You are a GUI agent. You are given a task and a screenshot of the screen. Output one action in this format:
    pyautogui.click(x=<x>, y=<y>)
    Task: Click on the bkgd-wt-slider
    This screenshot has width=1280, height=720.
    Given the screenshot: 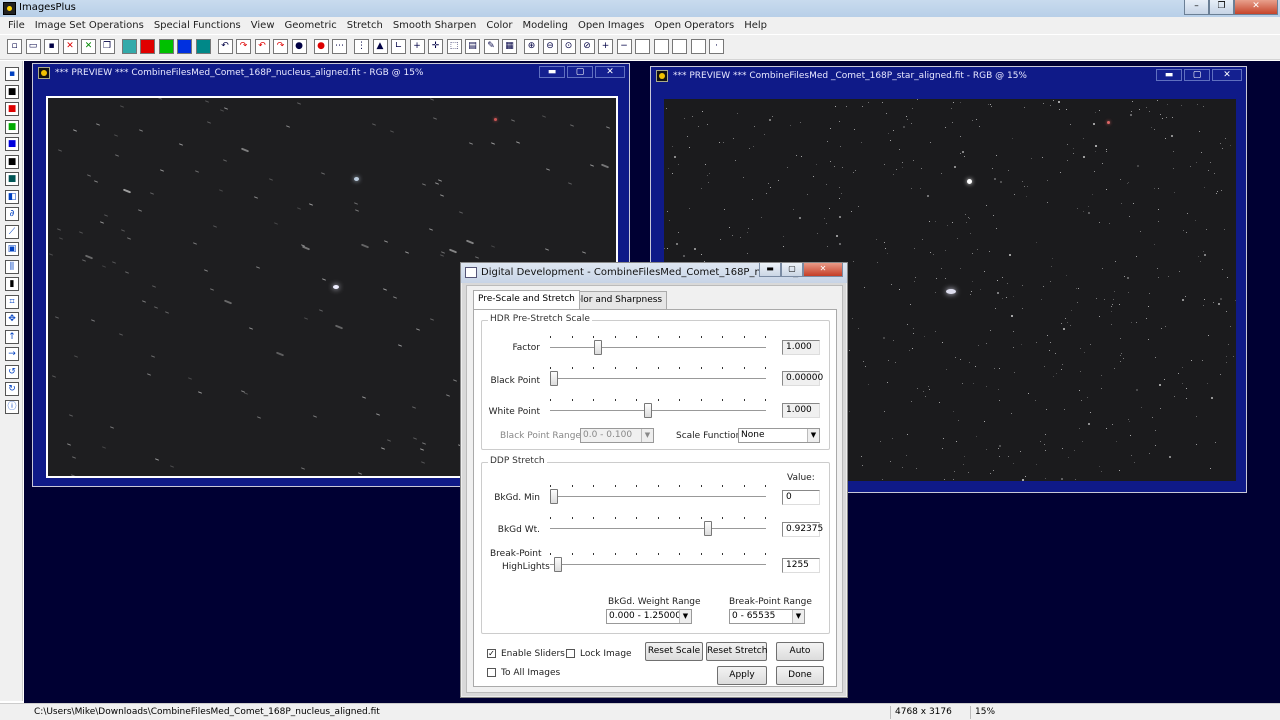 What is the action you would take?
    pyautogui.click(x=658, y=528)
    